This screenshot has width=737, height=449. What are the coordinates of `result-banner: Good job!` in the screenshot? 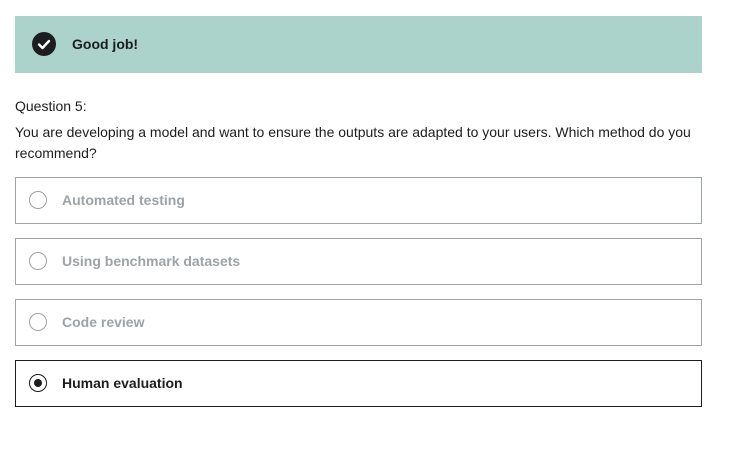 It's located at (358, 44).